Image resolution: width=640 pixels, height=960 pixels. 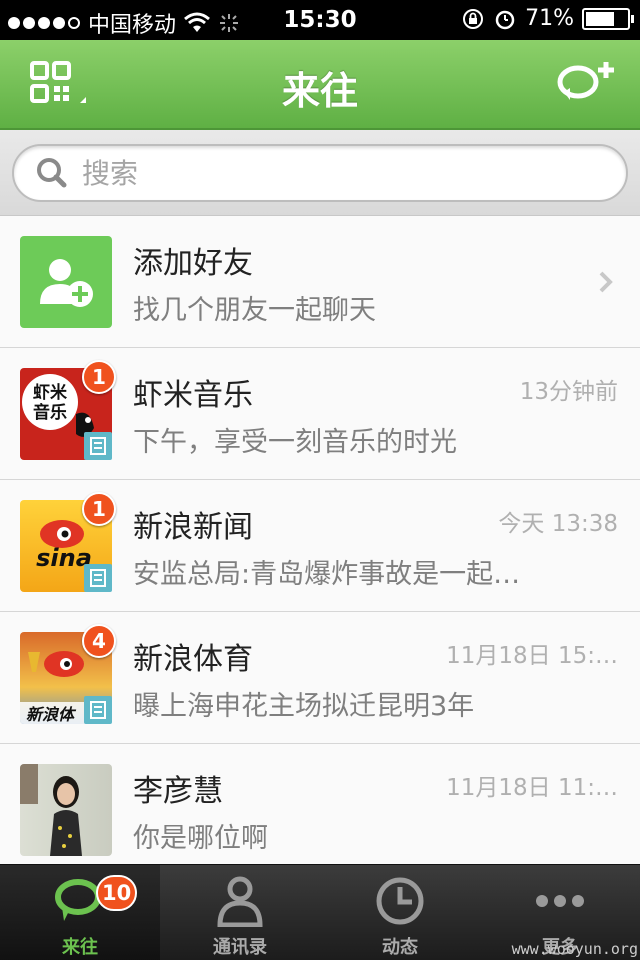 What do you see at coordinates (400, 947) in the screenshot?
I see `tab-label: 动态` at bounding box center [400, 947].